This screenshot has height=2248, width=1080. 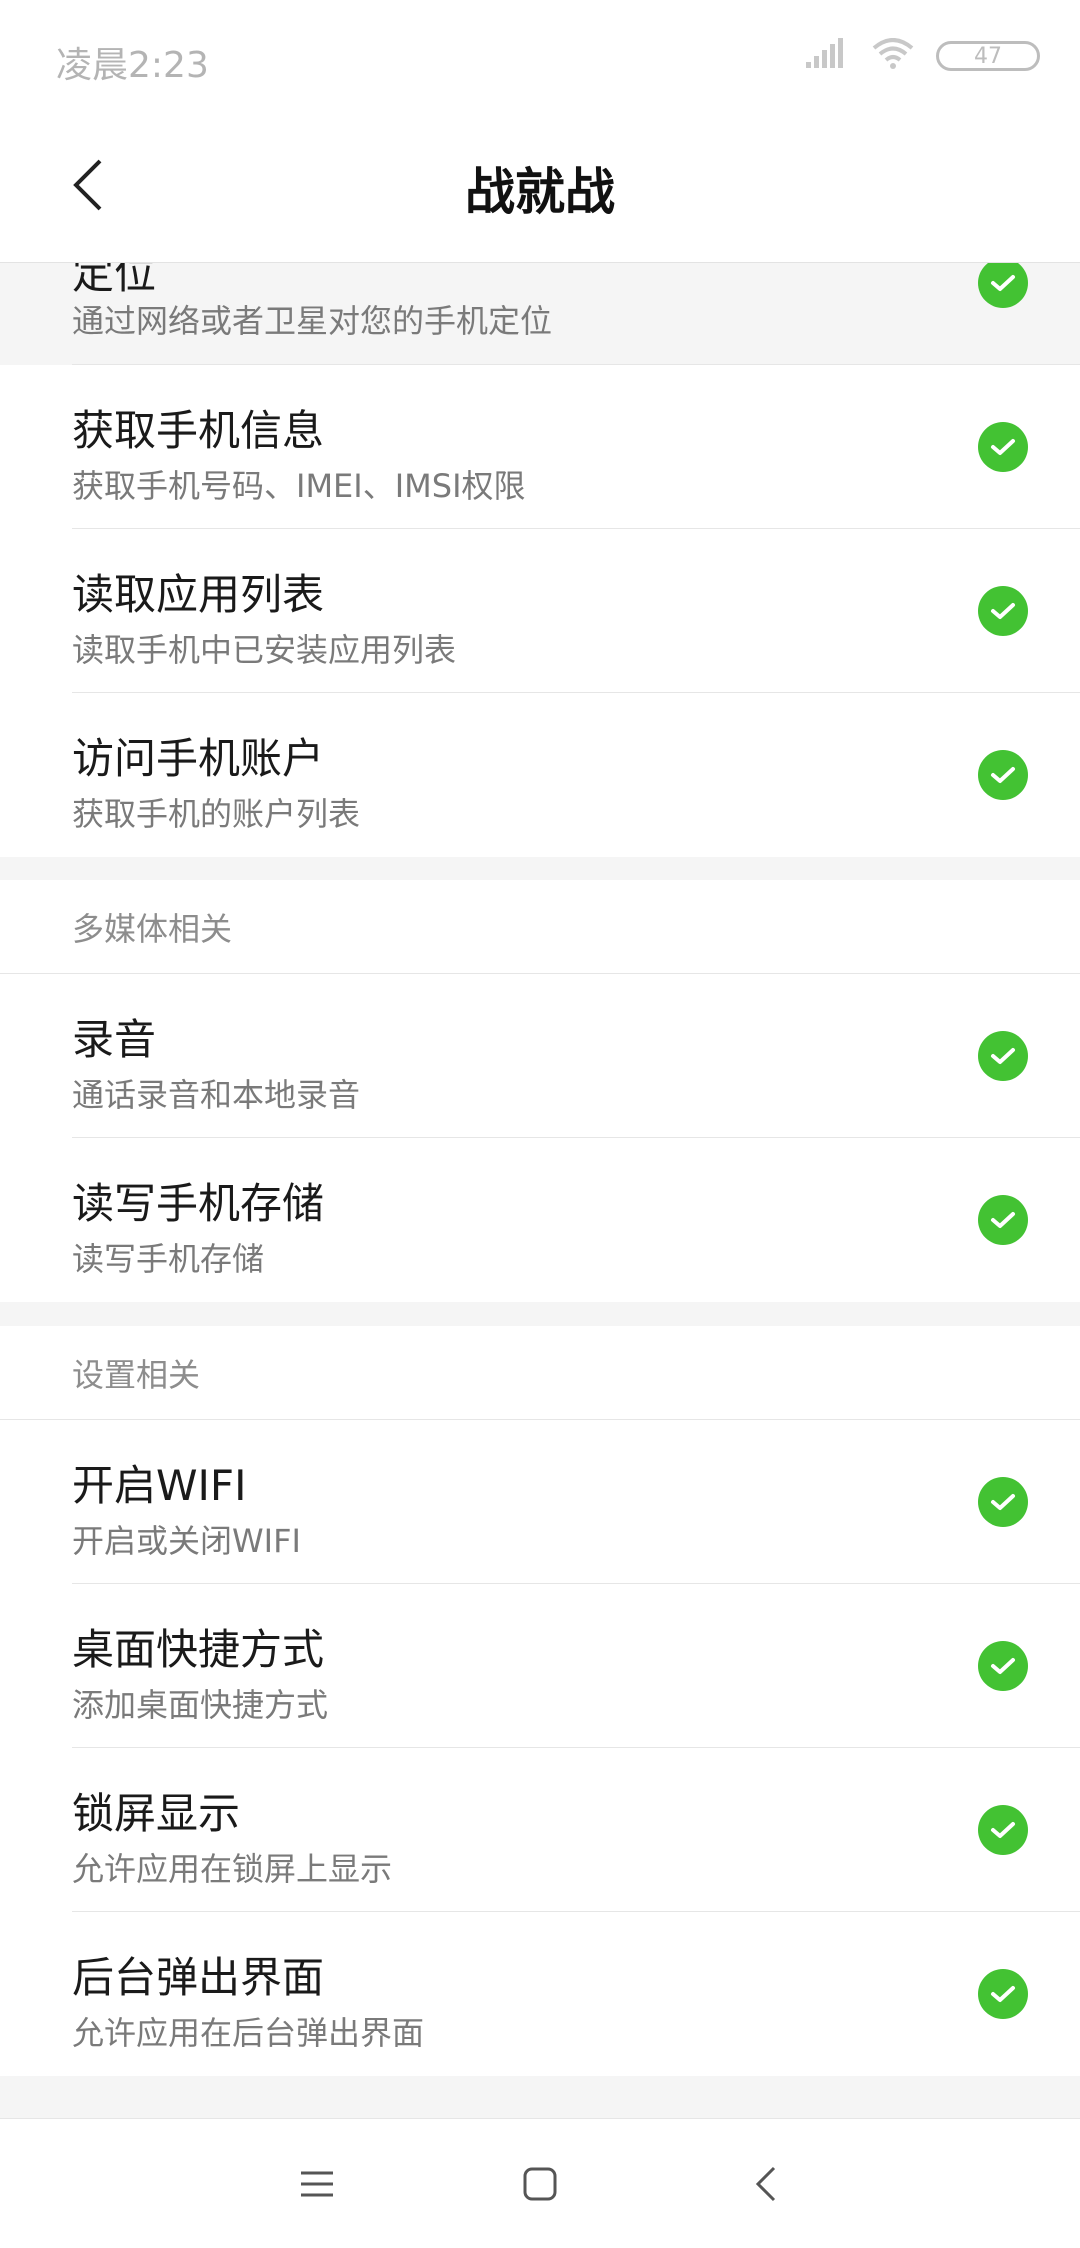 What do you see at coordinates (232, 1869) in the screenshot?
I see `item-subtitle: 允许应用在锁屏上显示` at bounding box center [232, 1869].